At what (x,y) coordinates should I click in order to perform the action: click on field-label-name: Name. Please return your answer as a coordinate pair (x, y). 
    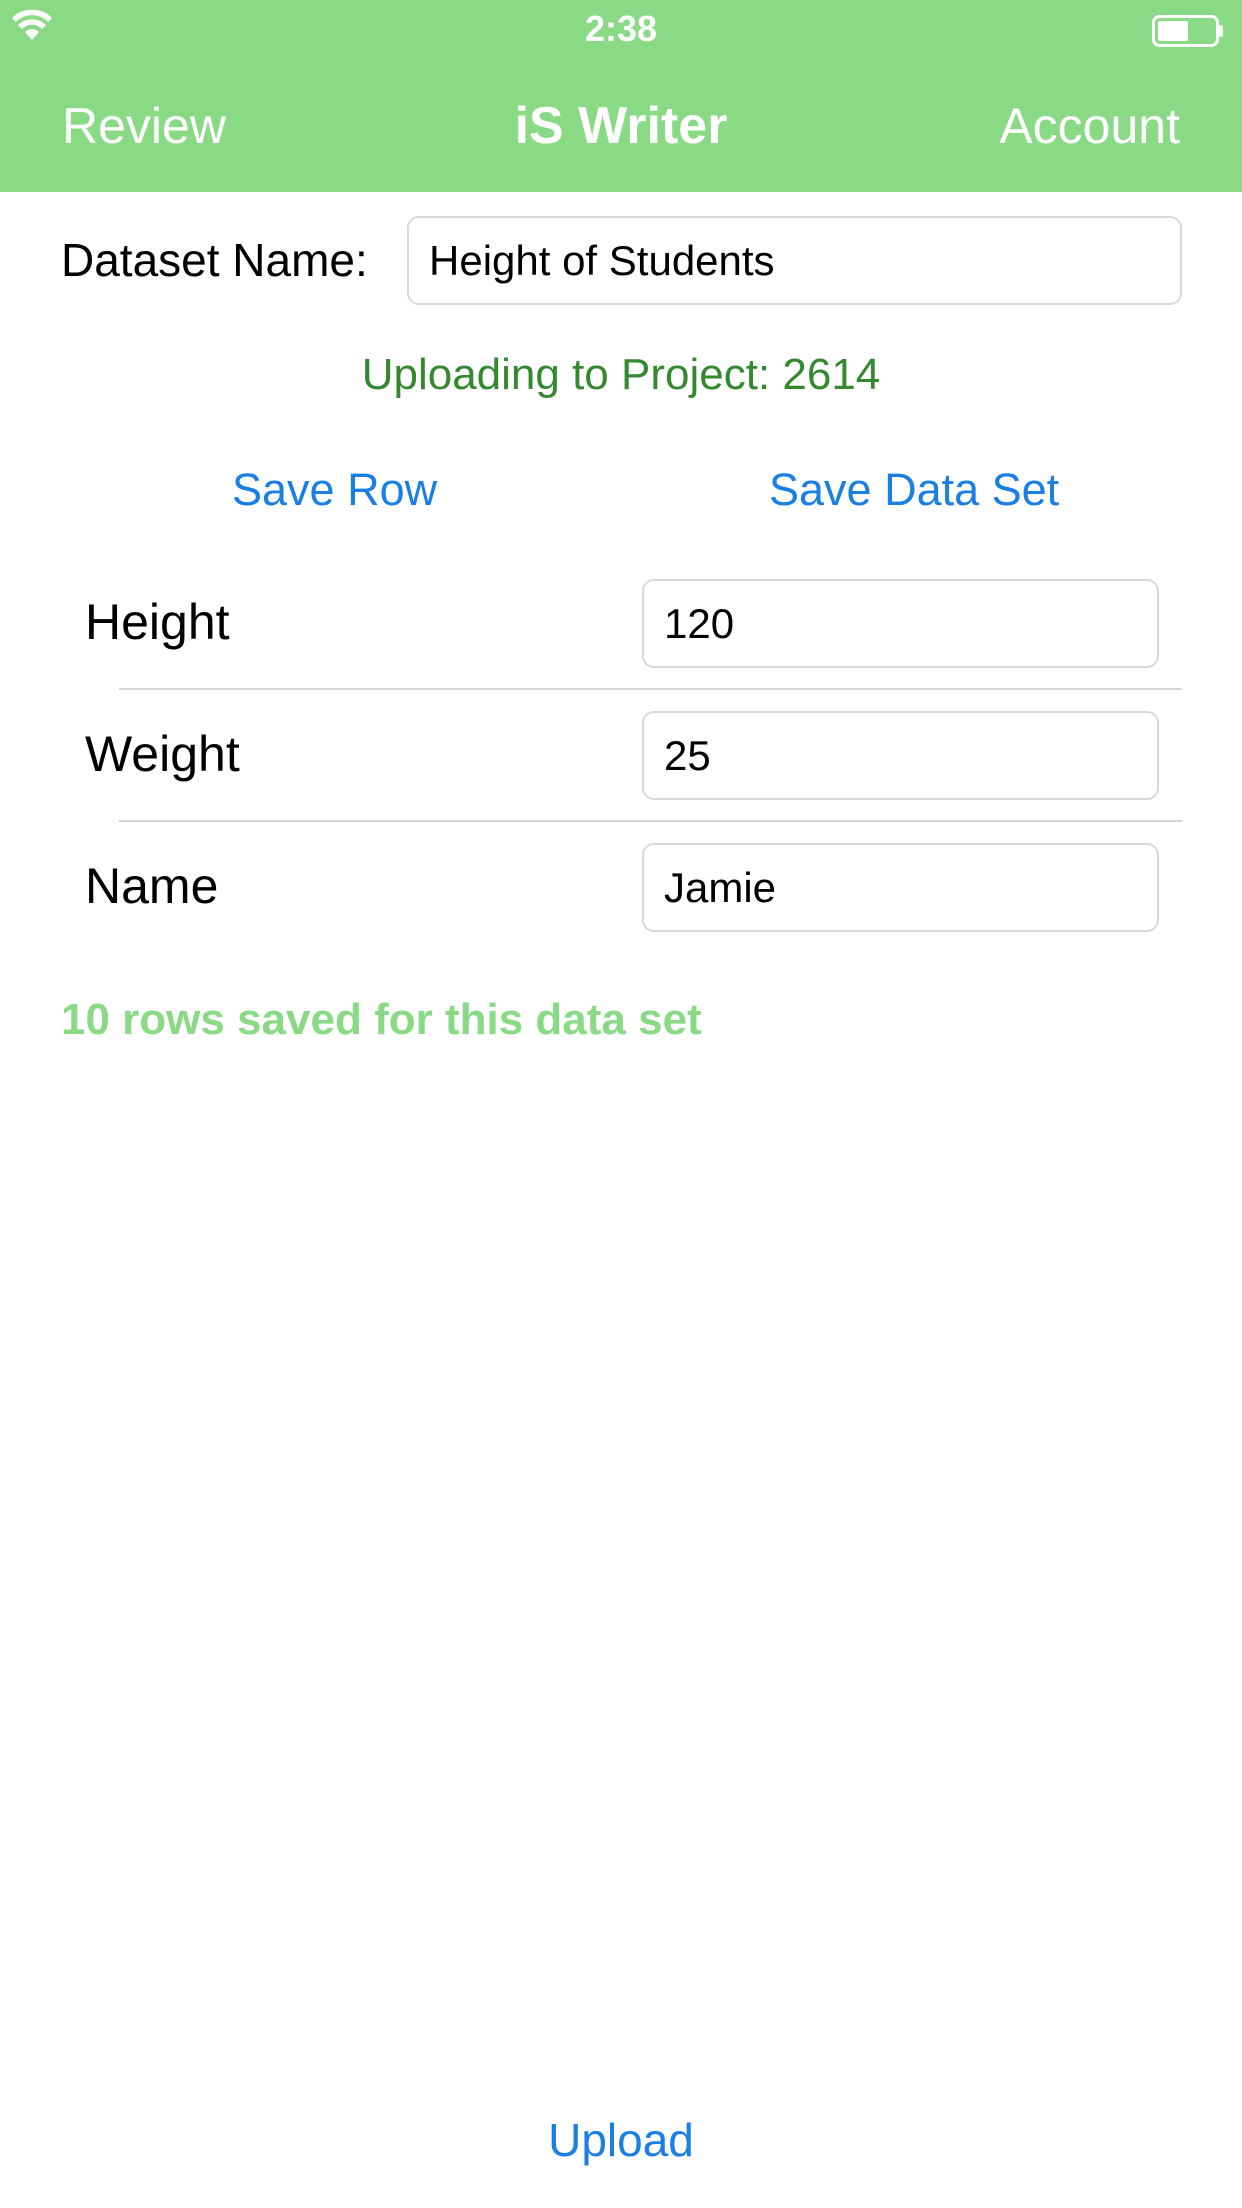
    Looking at the image, I should click on (152, 886).